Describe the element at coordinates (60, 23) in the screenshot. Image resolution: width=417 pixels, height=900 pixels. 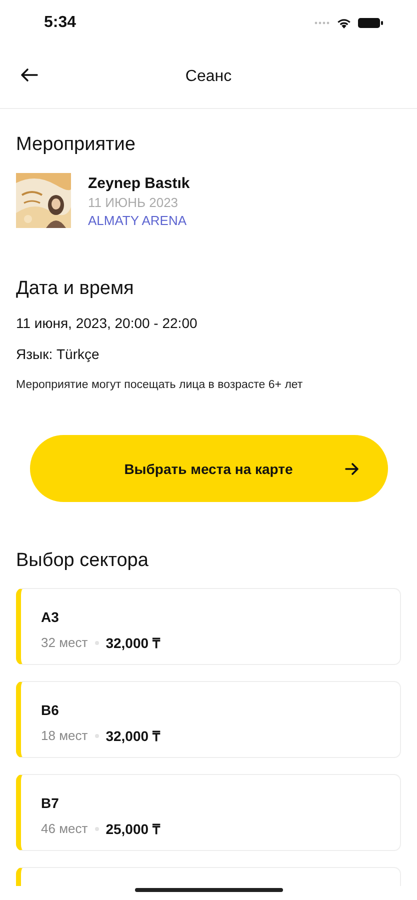
I see `status-time: 5:34` at that location.